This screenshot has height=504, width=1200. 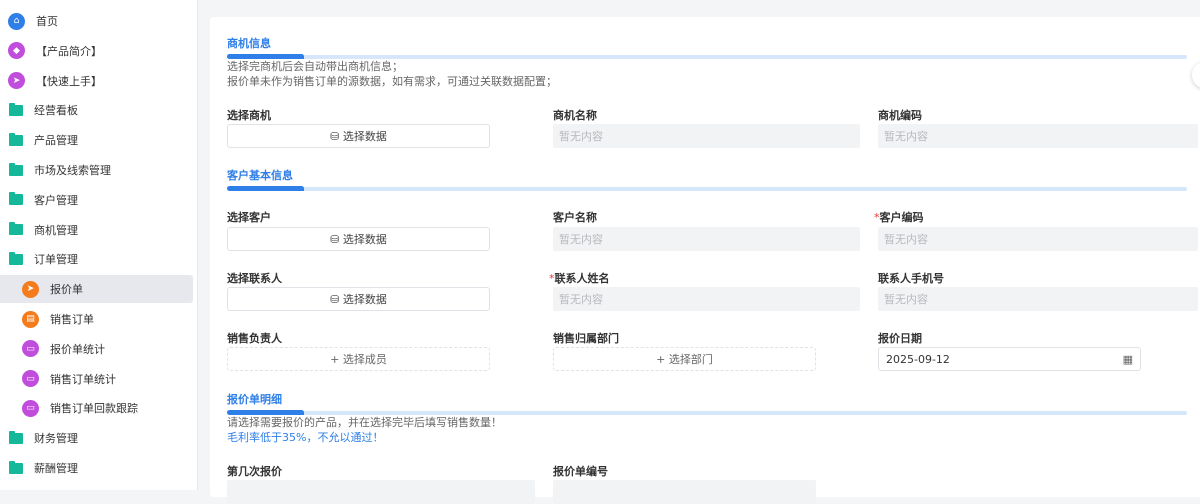 What do you see at coordinates (575, 217) in the screenshot?
I see `field-label: 客户名称` at bounding box center [575, 217].